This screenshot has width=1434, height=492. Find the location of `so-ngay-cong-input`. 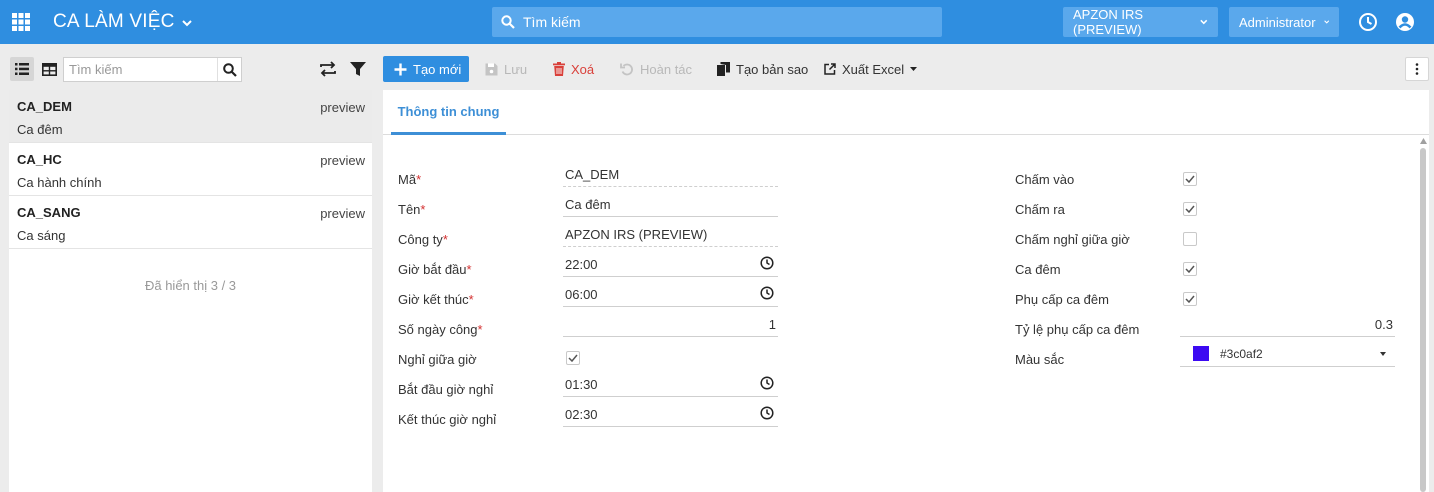

so-ngay-cong-input is located at coordinates (670, 324).